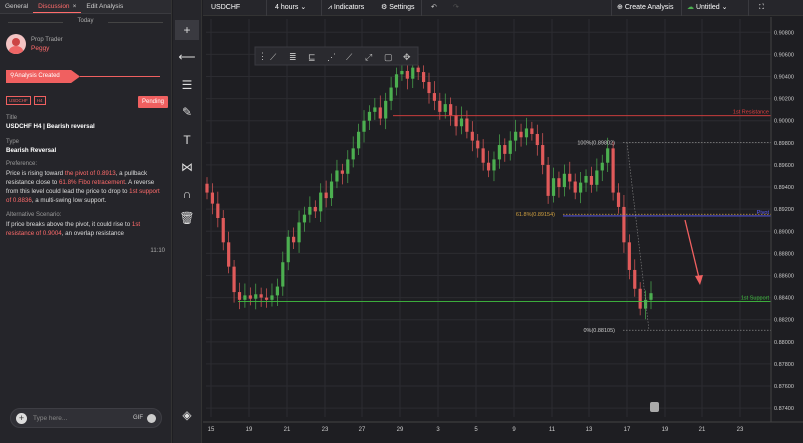 The image size is (803, 443). Describe the element at coordinates (290, 8) in the screenshot. I see `interval-selector: 4 hours ⌄` at that location.